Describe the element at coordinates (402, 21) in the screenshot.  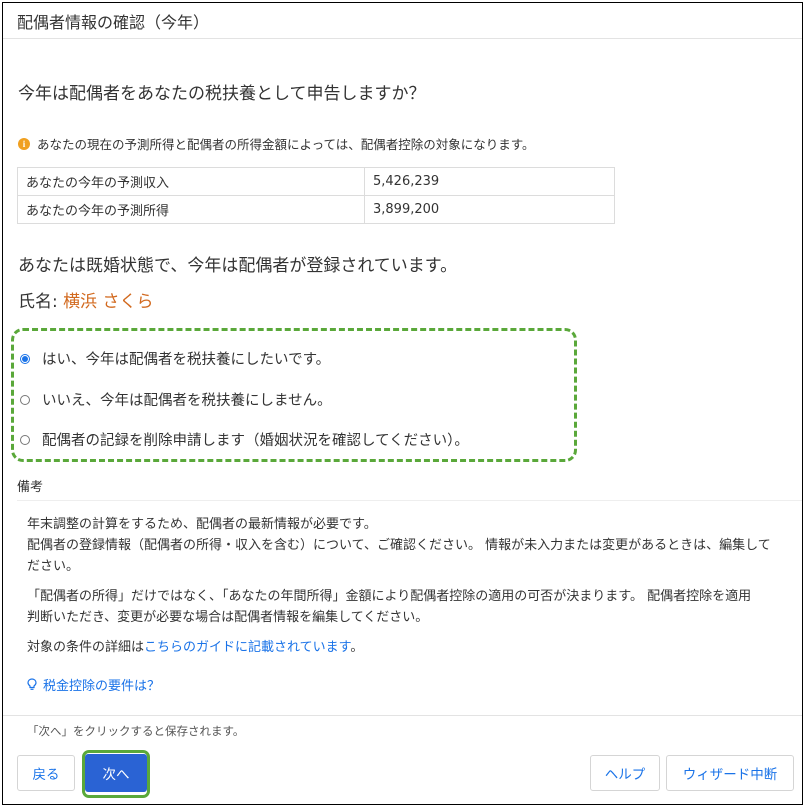
I see `panel-header: 配偶者情報の確認（今年）` at that location.